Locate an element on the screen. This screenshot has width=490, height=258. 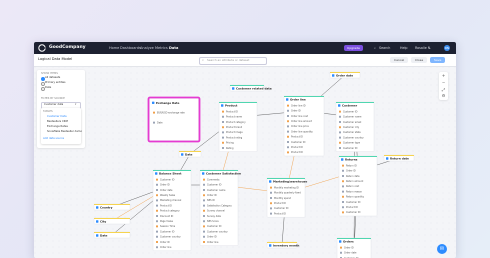
dataset-card: Return date is located at coordinates (399, 158).